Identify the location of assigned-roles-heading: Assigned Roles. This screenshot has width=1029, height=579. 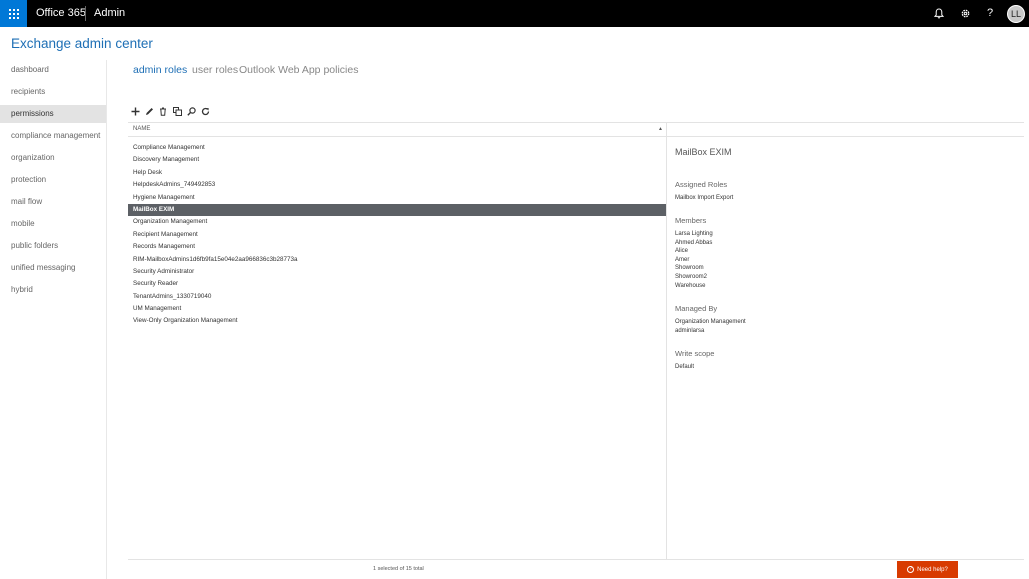
(701, 184).